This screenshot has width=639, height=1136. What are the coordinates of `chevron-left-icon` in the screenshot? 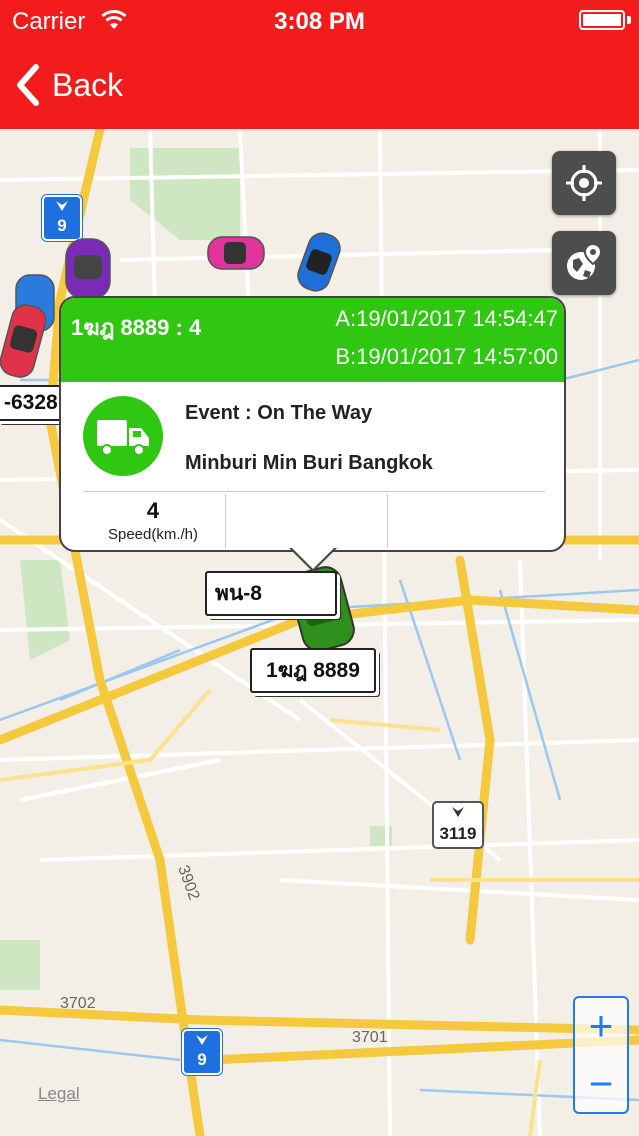 It's located at (28, 85).